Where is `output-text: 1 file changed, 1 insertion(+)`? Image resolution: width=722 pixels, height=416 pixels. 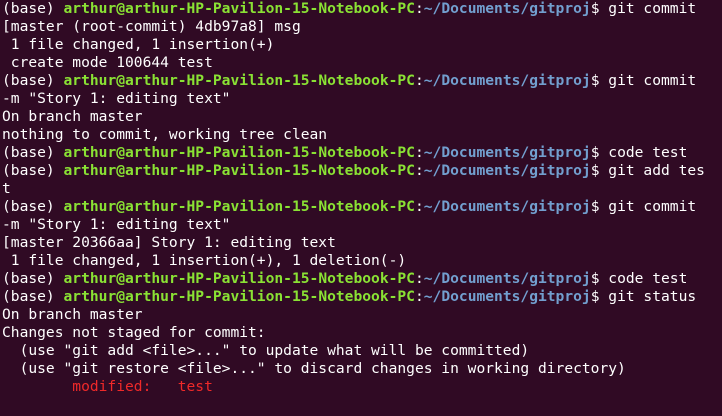 output-text: 1 file changed, 1 insertion(+) is located at coordinates (138, 44).